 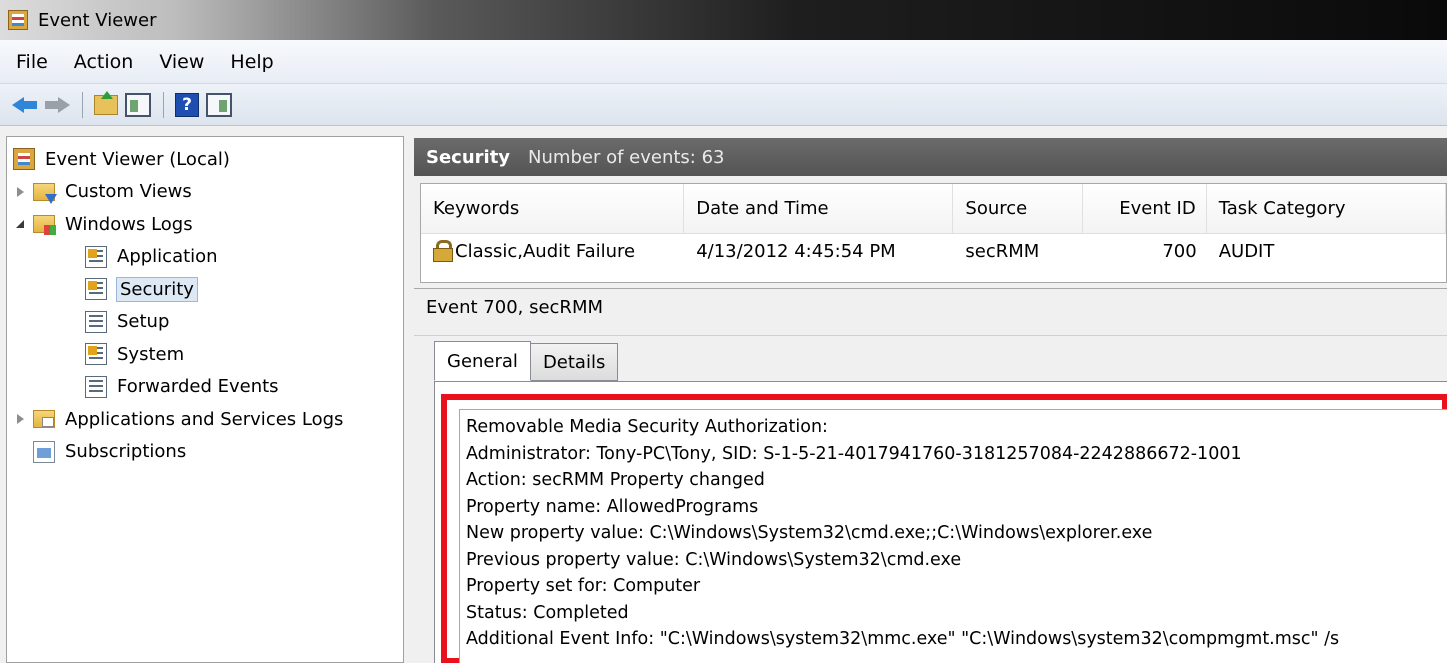 I want to click on show-hide-action-pane-button, so click(x=219, y=105).